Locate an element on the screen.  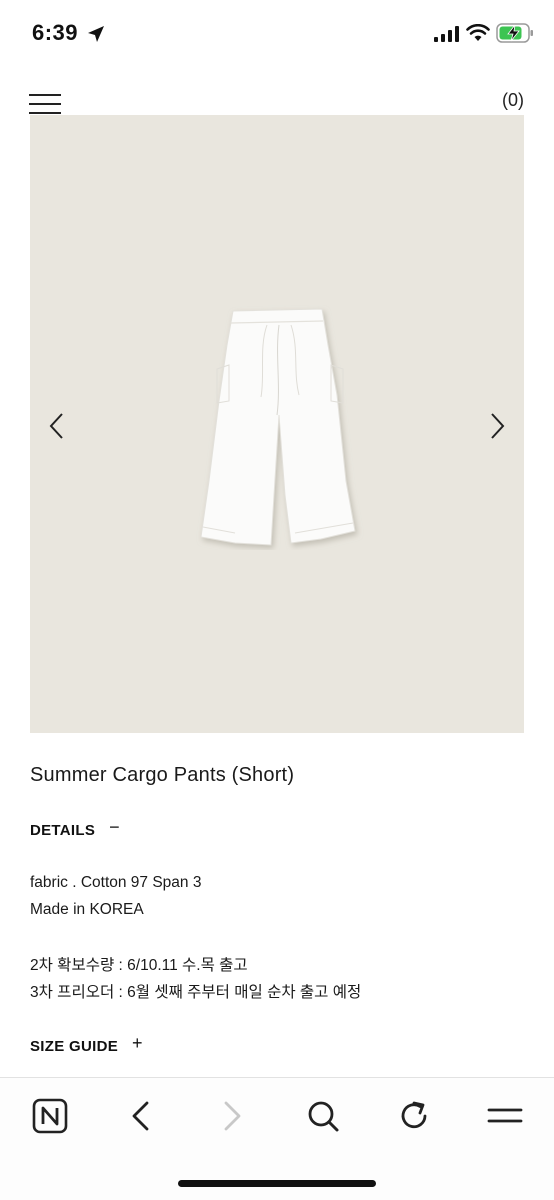
home-indicator is located at coordinates (277, 1183).